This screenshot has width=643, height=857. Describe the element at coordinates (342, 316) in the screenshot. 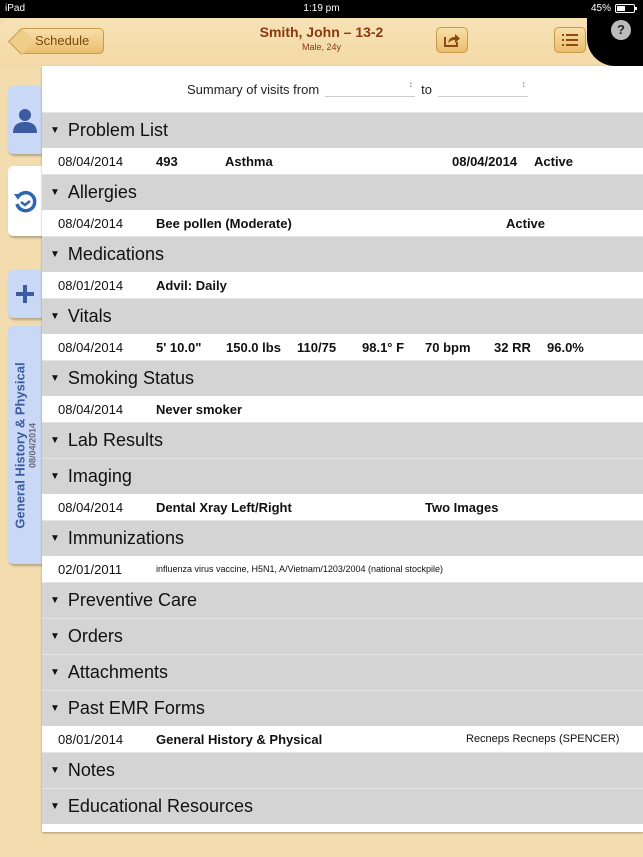

I see `section-vitals: ▼ Vitals` at that location.